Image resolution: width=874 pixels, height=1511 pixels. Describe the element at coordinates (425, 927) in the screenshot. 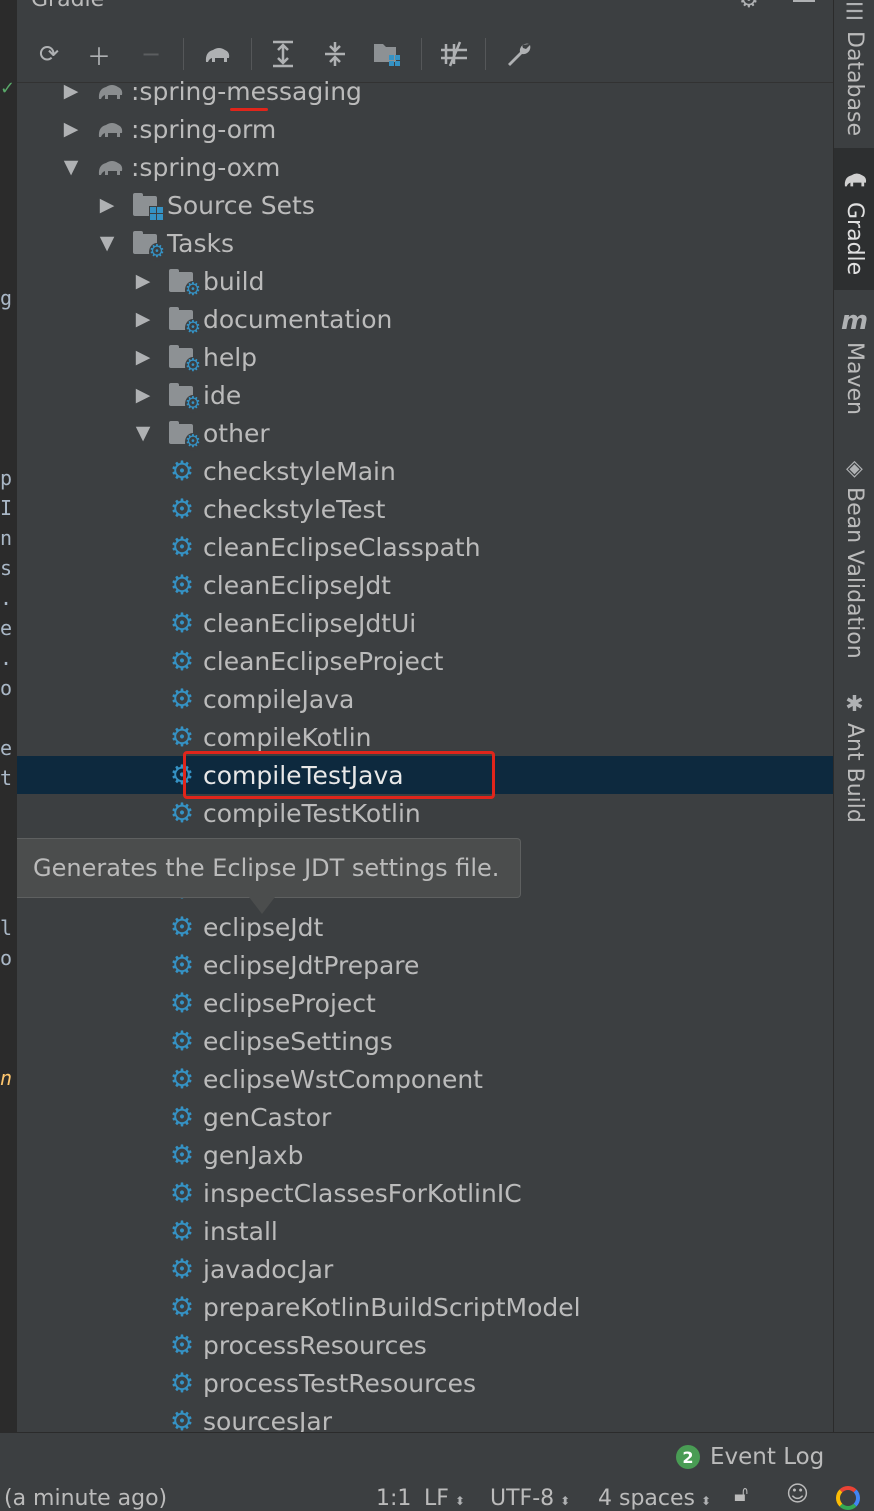

I see `task-item: ⚙ eclipseJdt` at that location.